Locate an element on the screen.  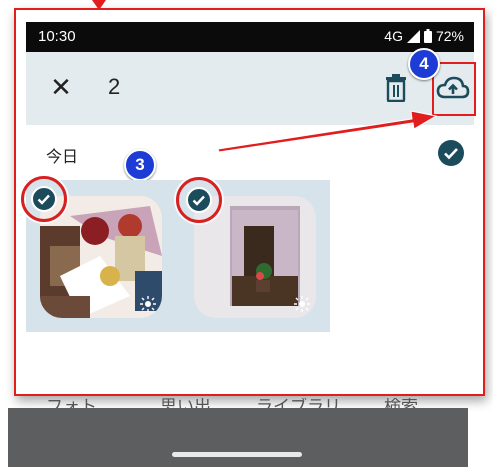
date-section-label: 今日 is located at coordinates (62, 157).